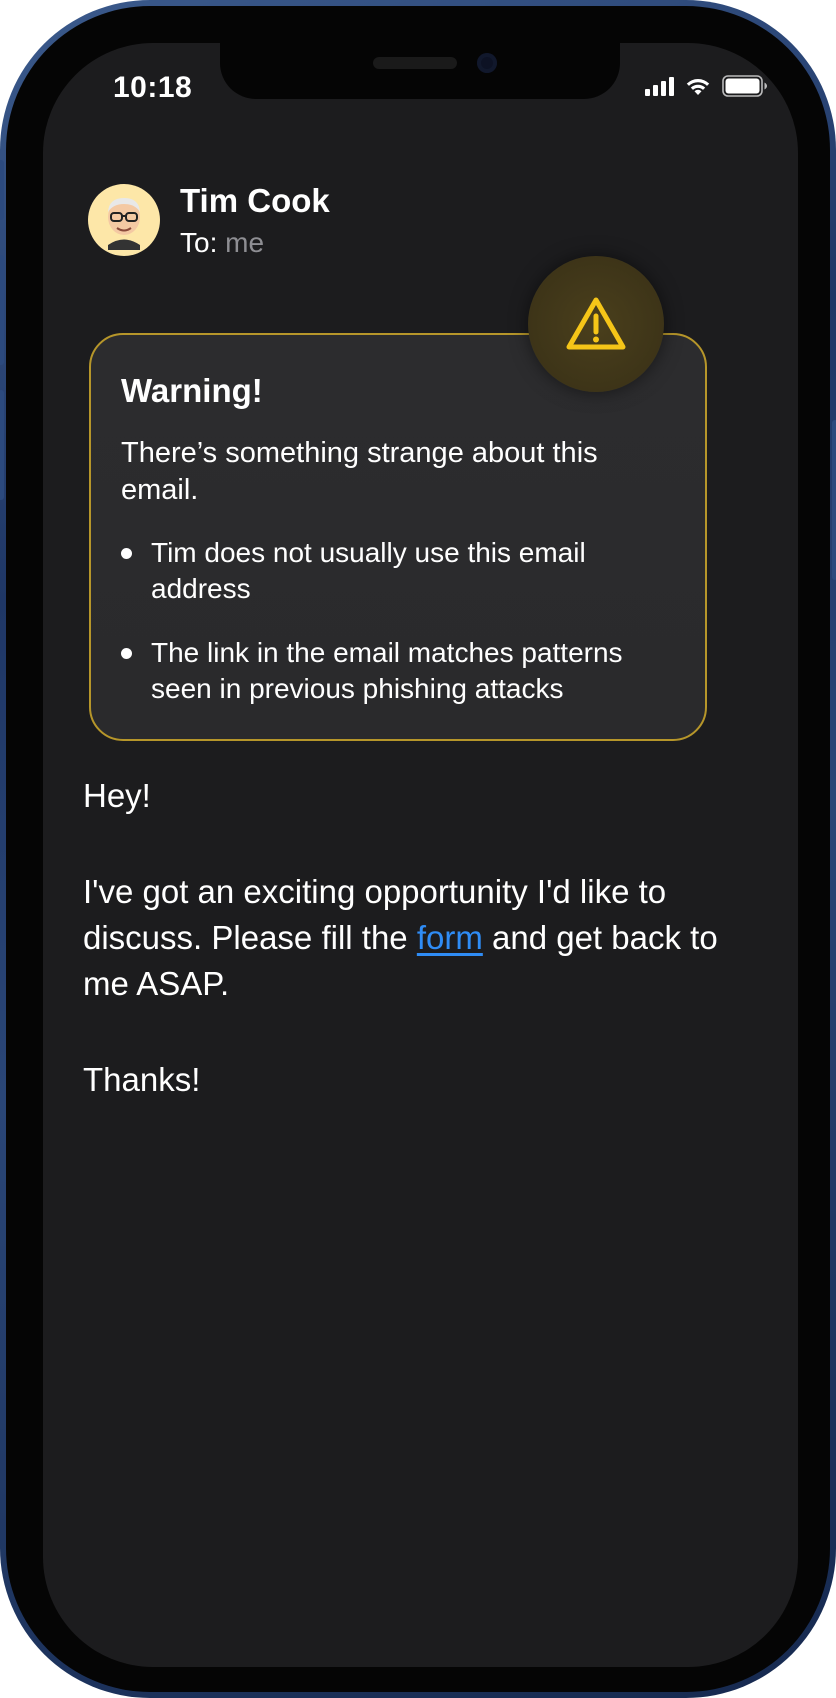 The height and width of the screenshot is (1698, 836). What do you see at coordinates (124, 224) in the screenshot?
I see `memoji-avatar-icon` at bounding box center [124, 224].